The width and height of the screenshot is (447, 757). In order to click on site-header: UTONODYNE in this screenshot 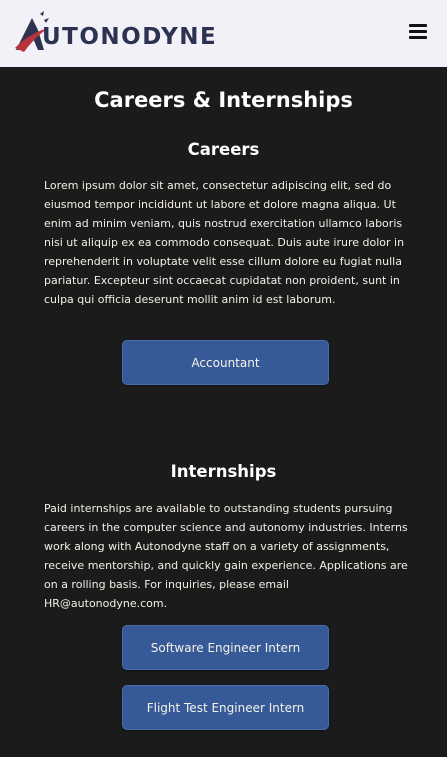, I will do `click(223, 33)`.